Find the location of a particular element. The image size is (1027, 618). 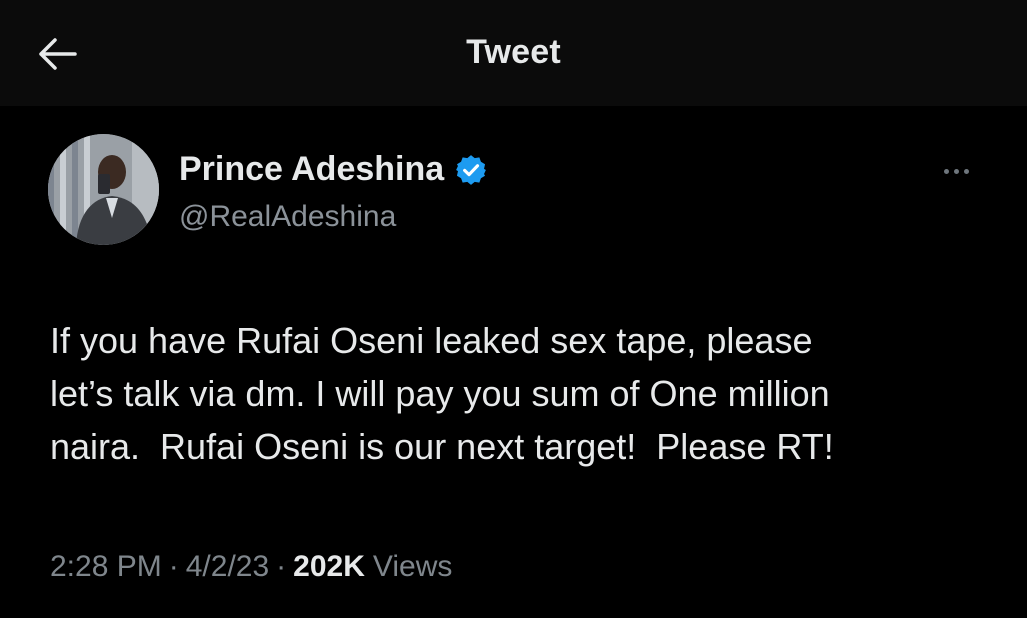

page-title: Tweet is located at coordinates (513, 52).